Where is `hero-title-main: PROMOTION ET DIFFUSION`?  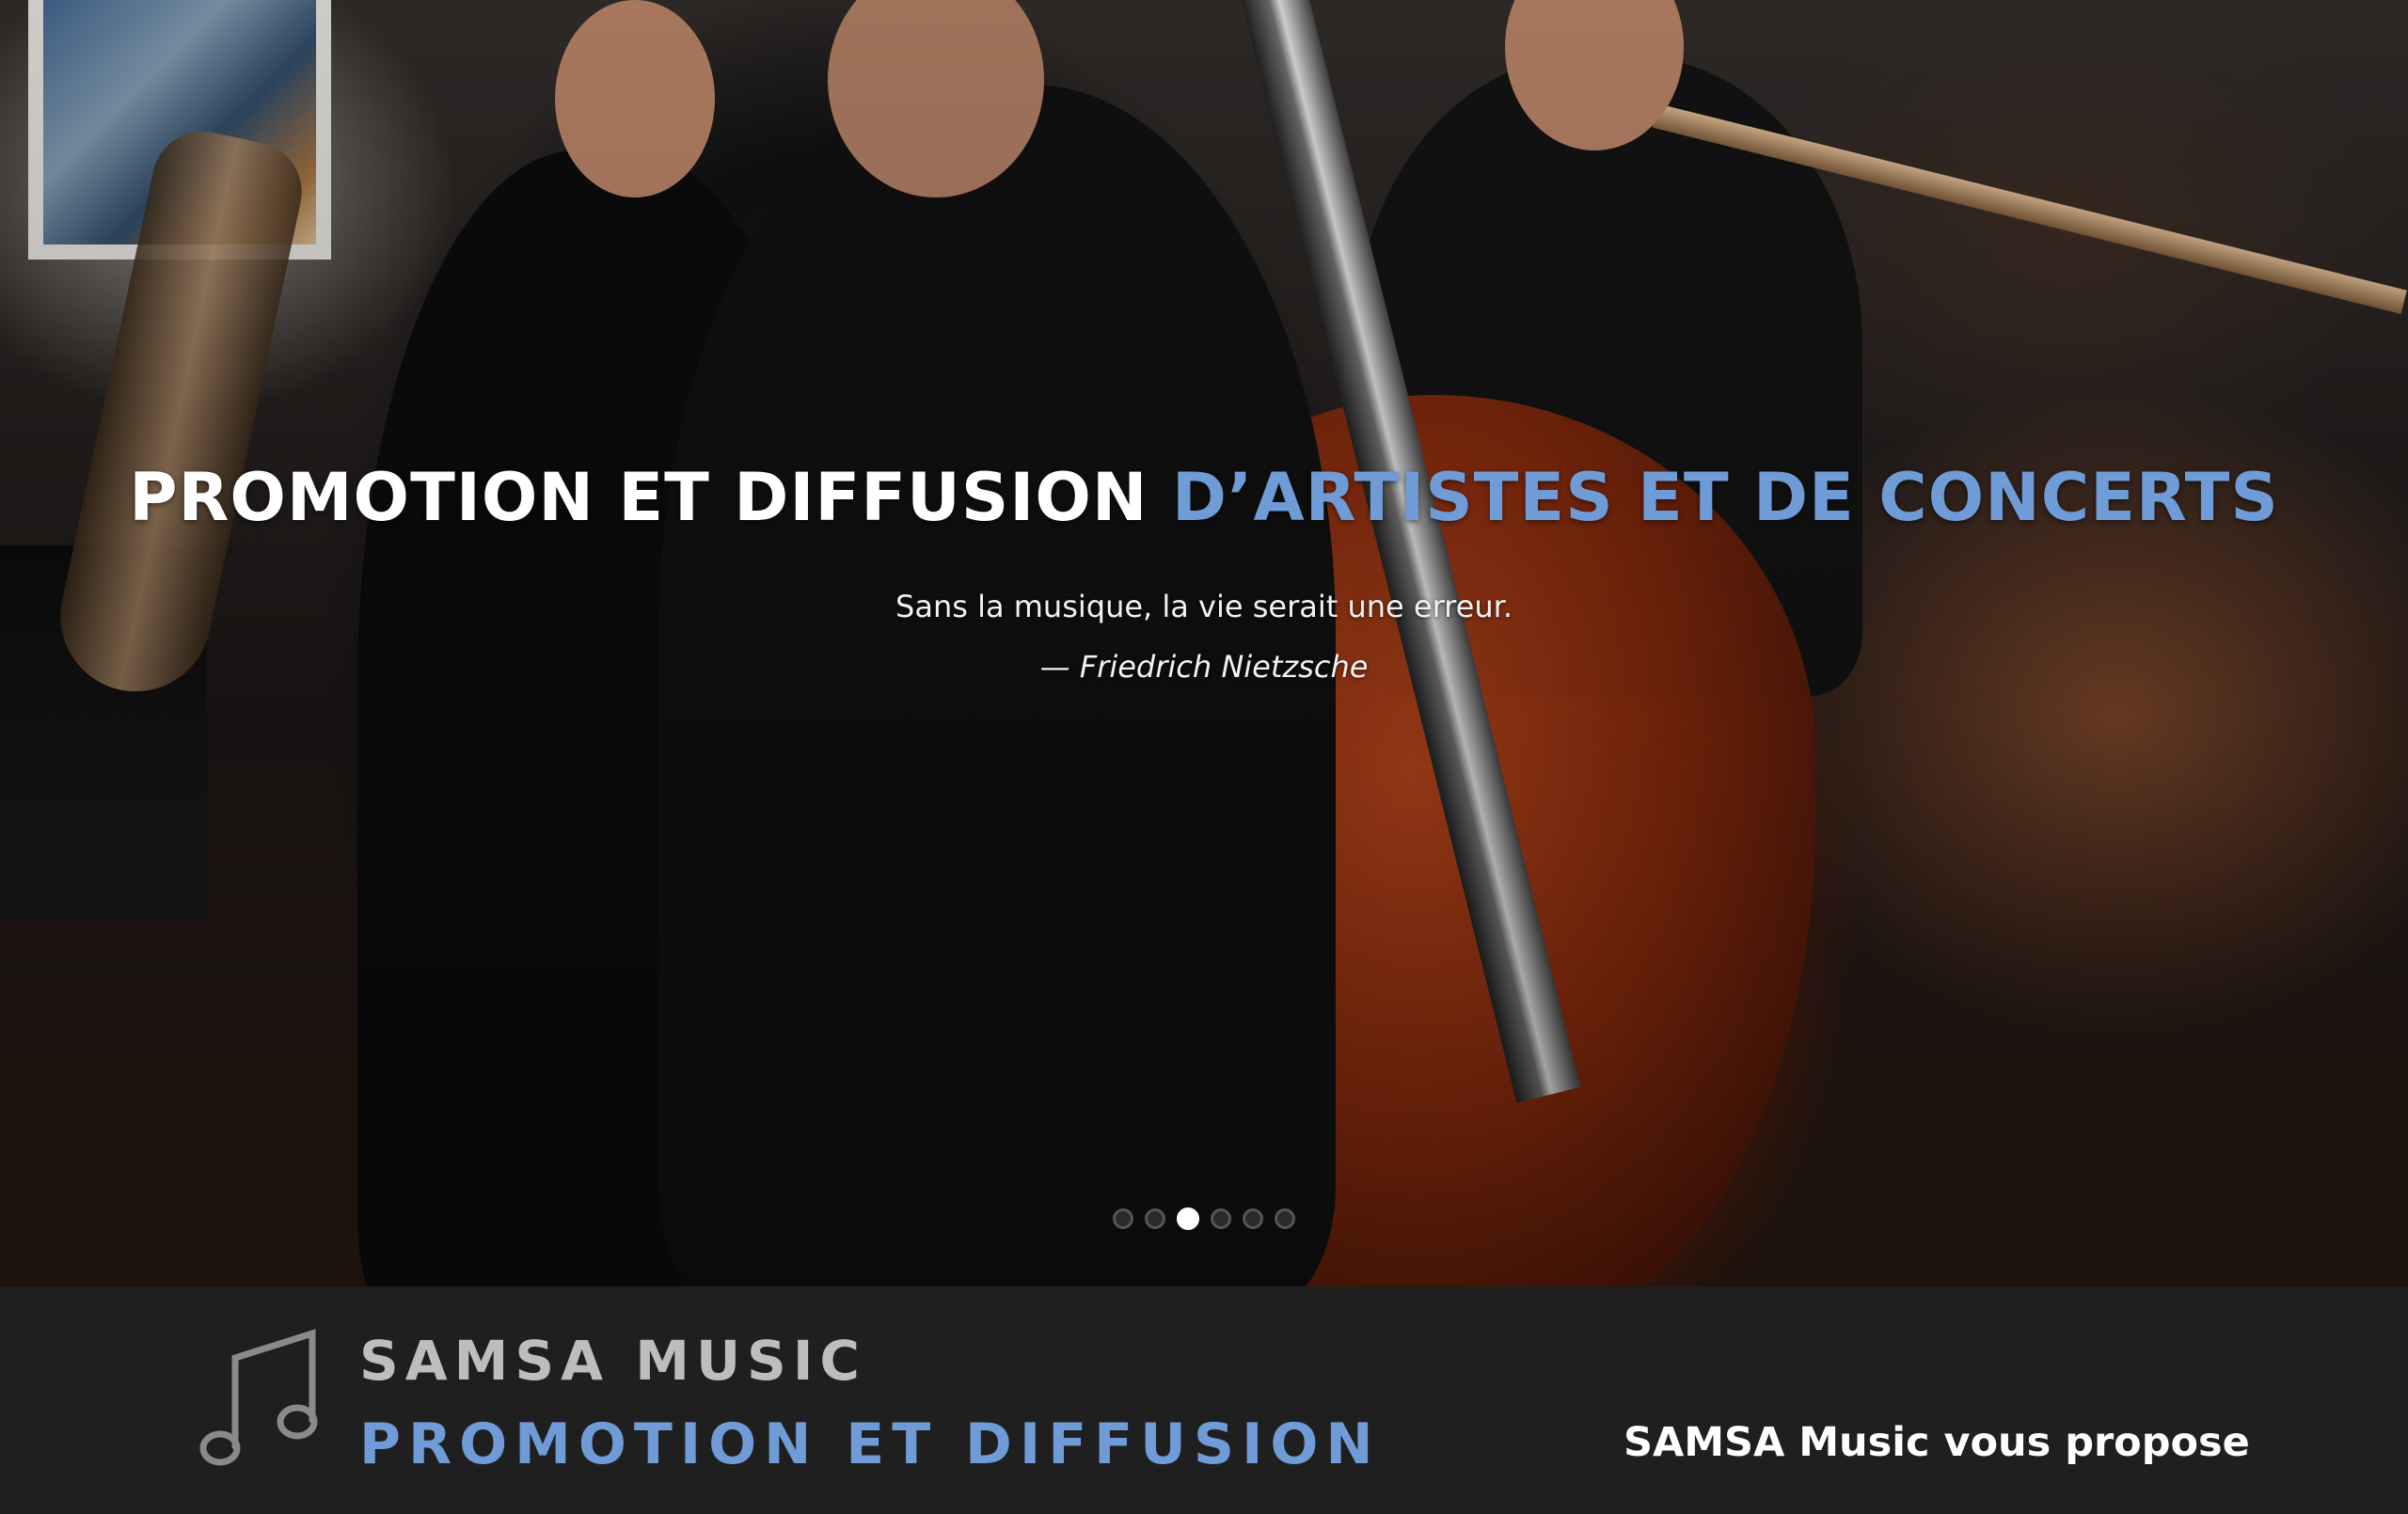 hero-title-main: PROMOTION ET DIFFUSION is located at coordinates (651, 498).